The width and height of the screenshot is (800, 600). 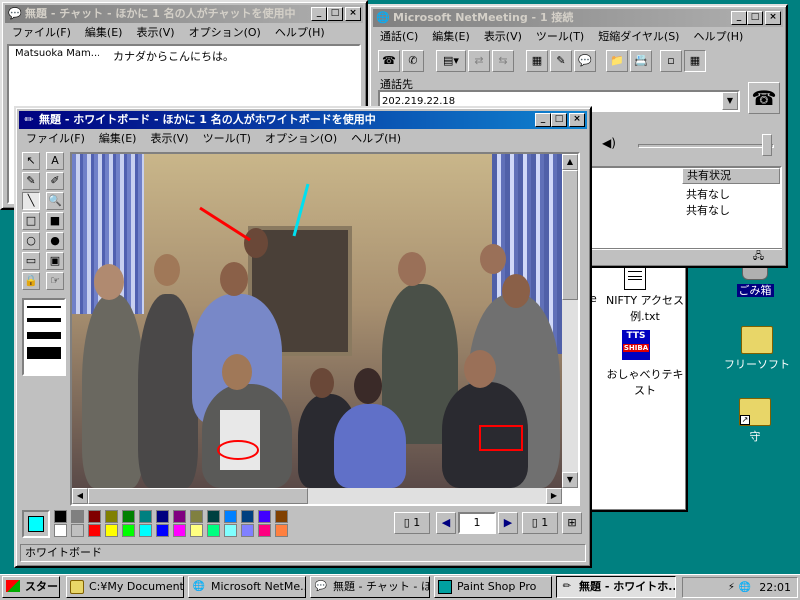 What do you see at coordinates (731, 587) in the screenshot?
I see `network-tray-icon: ⚡` at bounding box center [731, 587].